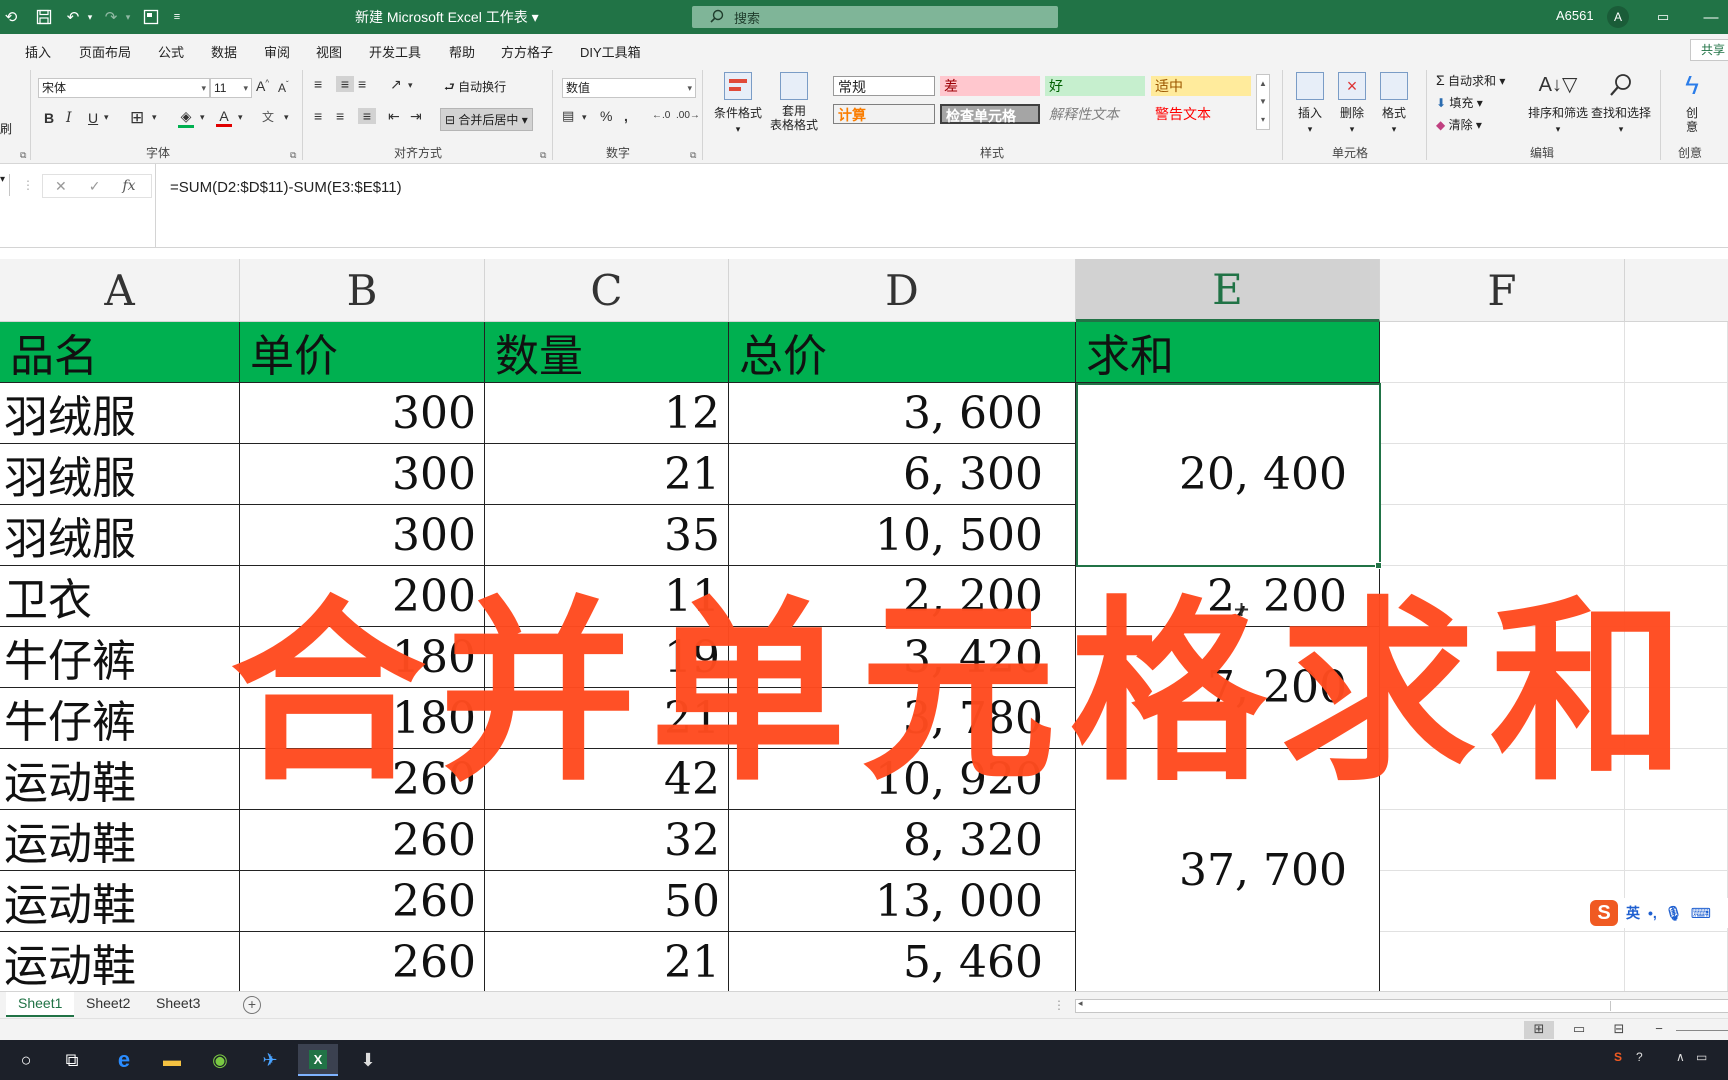 The image size is (1728, 1080). What do you see at coordinates (1228, 688) in the screenshot?
I see `merged-sum-cell: 7, 200` at bounding box center [1228, 688].